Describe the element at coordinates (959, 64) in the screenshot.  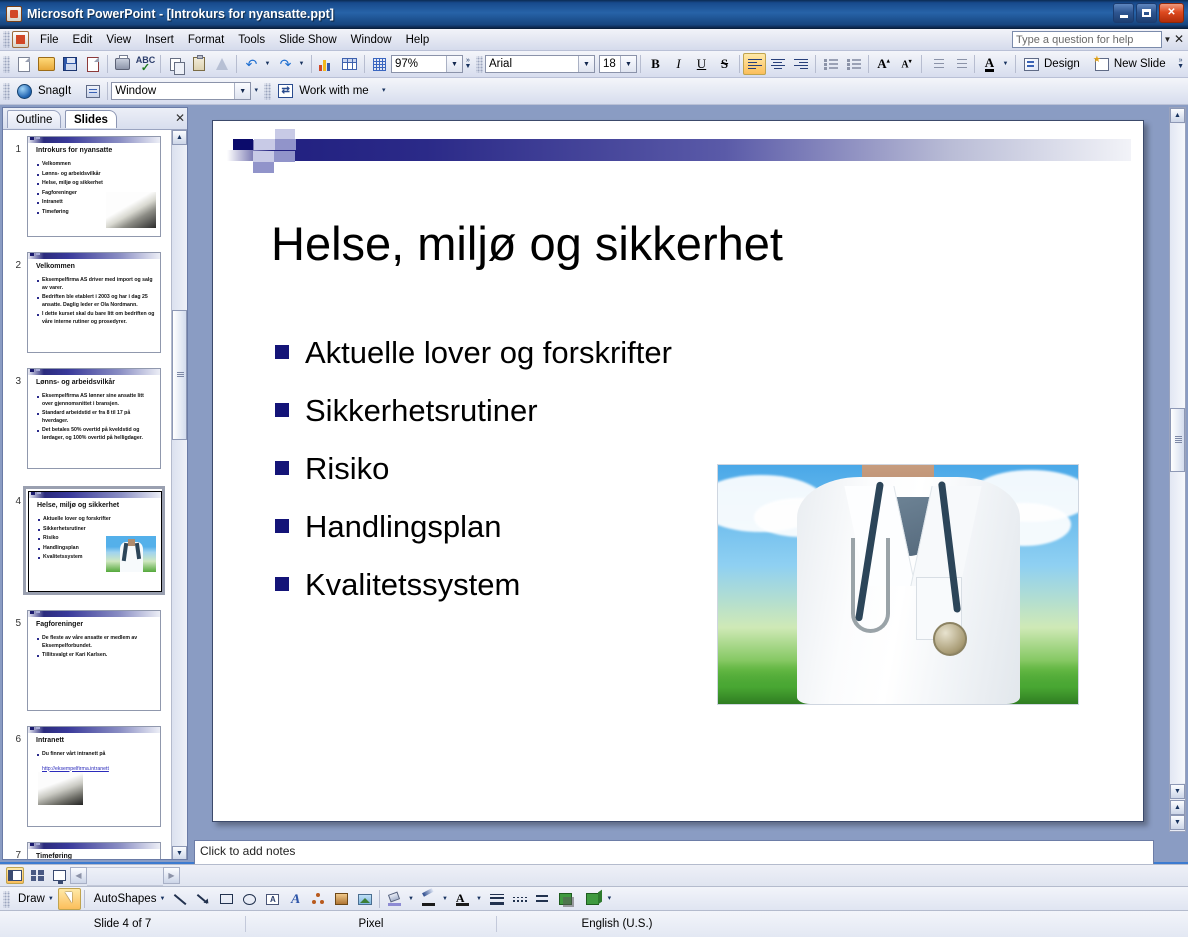
I see `increase-indent-button` at that location.